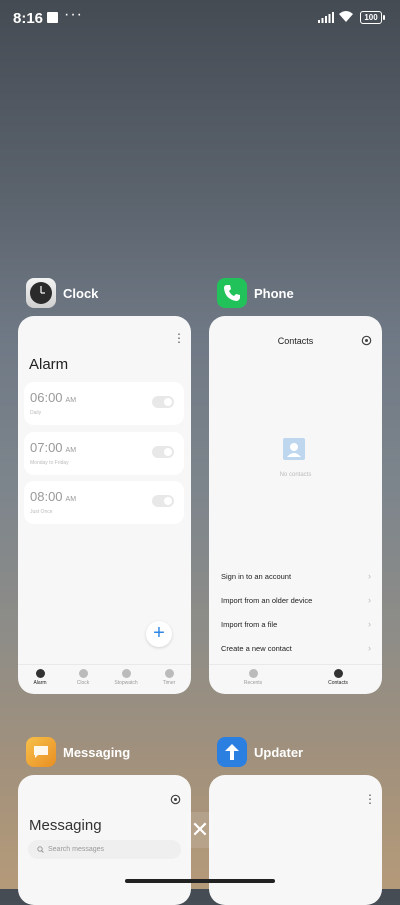 The image size is (400, 905). What do you see at coordinates (76, 849) in the screenshot?
I see `search-placeholder: Search messages` at bounding box center [76, 849].